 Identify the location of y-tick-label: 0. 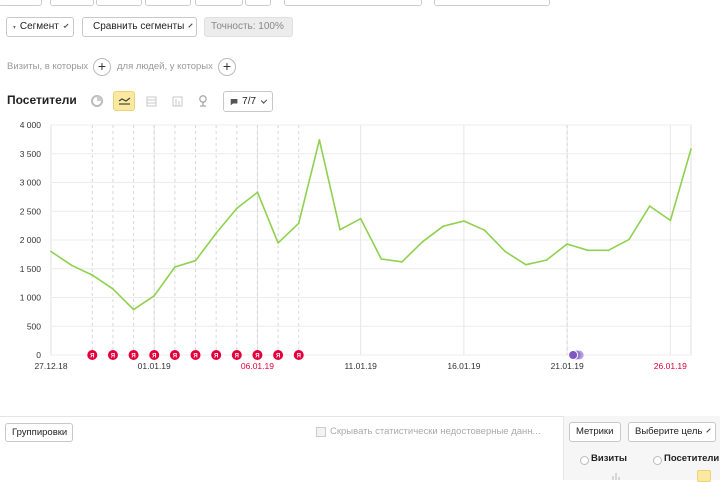
(38, 355).